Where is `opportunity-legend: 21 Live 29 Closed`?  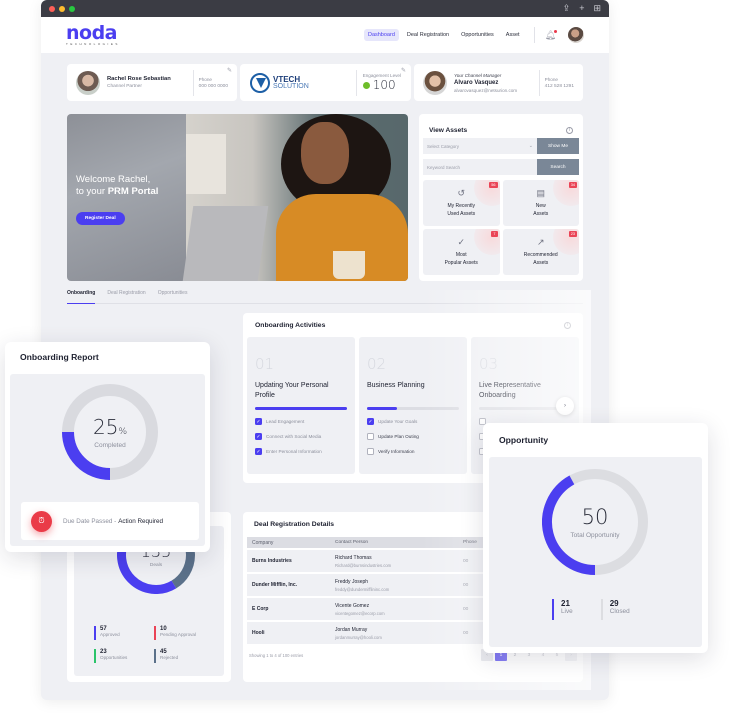
opportunity-legend: 21 Live 29 Closed is located at coordinates (591, 609).